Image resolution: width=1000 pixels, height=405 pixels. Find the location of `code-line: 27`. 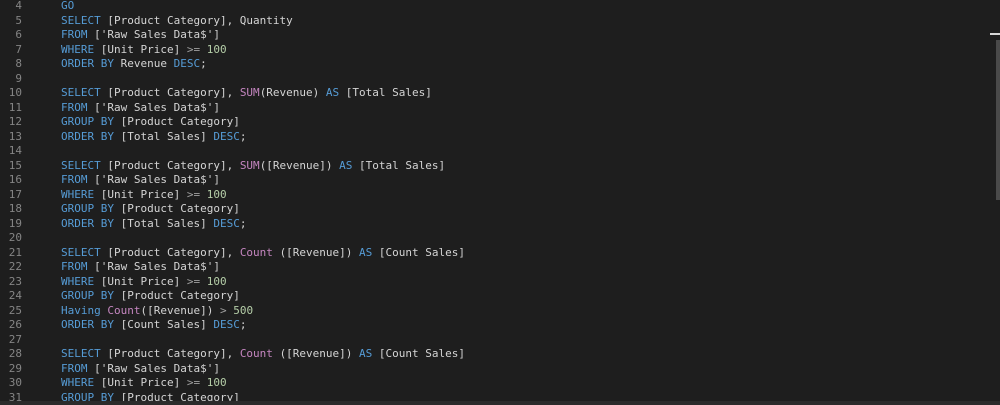

code-line: 27 is located at coordinates (11, 340).